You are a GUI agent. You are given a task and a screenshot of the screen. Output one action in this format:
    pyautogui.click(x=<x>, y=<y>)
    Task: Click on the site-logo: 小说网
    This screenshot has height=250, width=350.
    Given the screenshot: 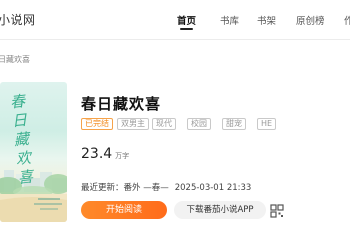 What is the action you would take?
    pyautogui.click(x=18, y=19)
    